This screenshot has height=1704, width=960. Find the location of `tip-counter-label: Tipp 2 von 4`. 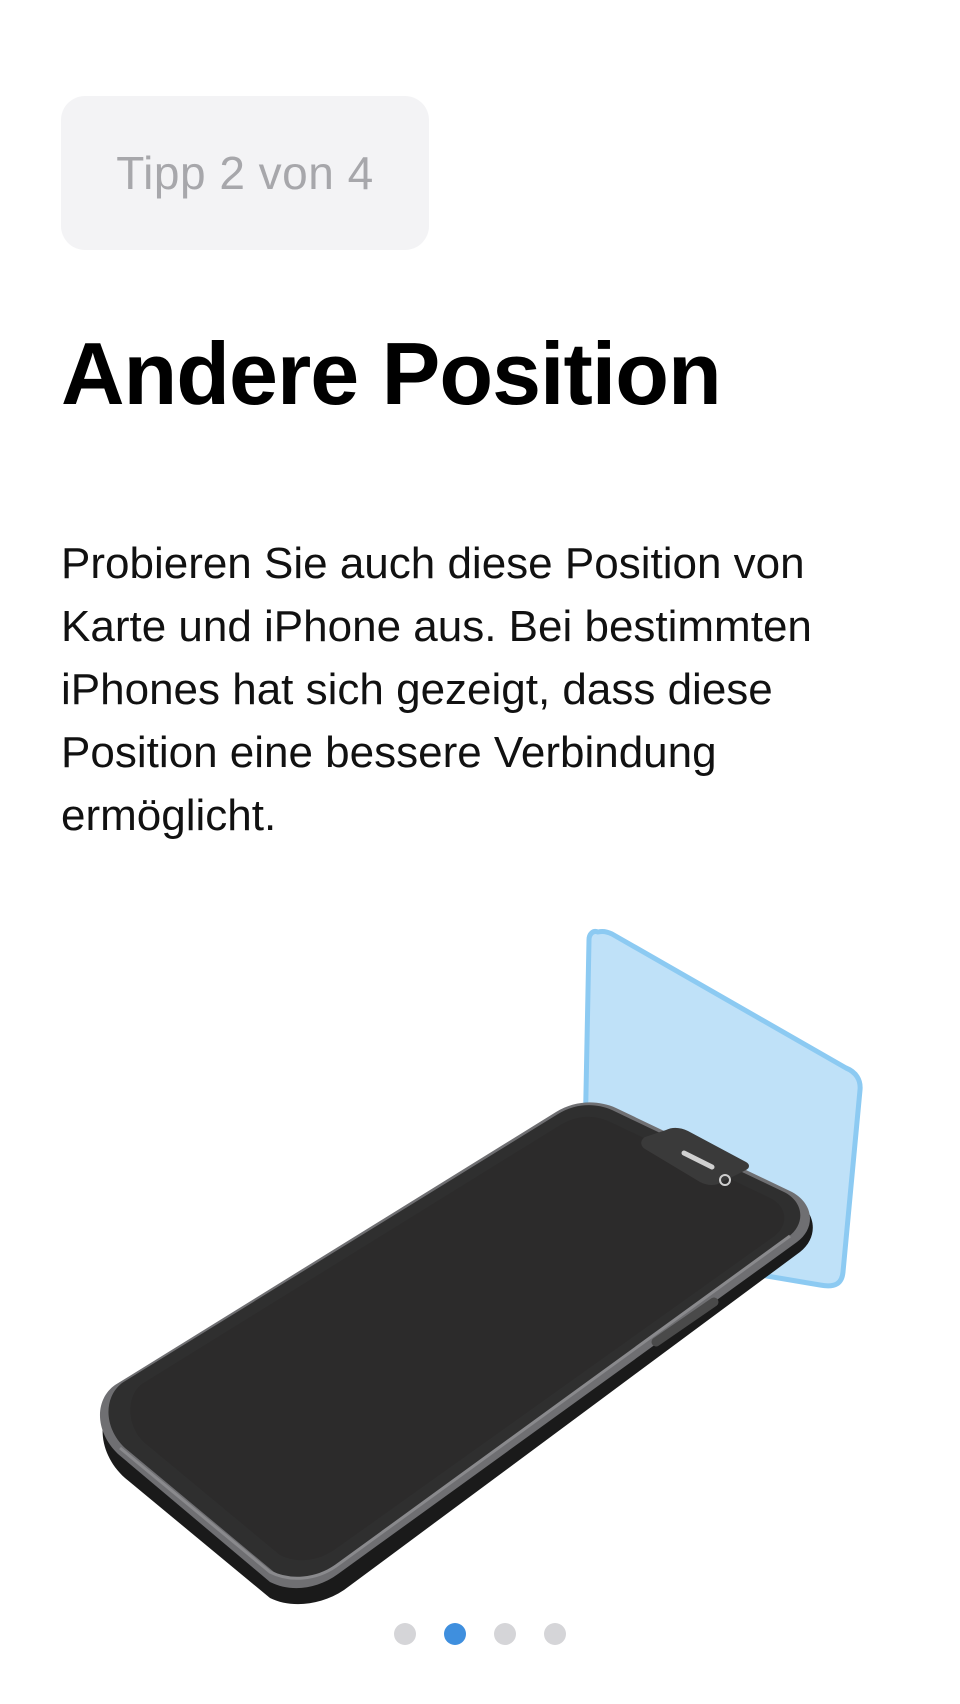

tip-counter-label: Tipp 2 von 4 is located at coordinates (245, 173).